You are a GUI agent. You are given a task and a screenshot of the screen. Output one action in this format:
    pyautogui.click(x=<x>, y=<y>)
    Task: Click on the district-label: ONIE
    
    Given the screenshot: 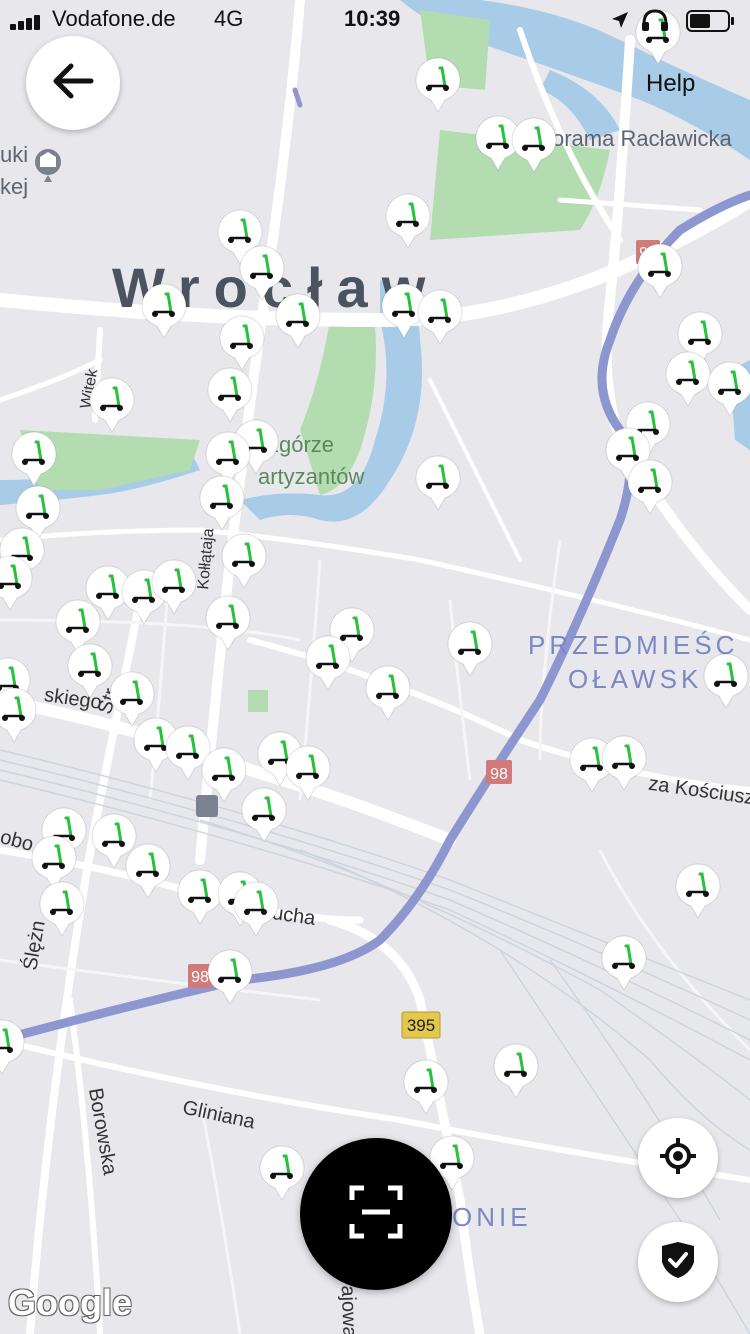 What is the action you would take?
    pyautogui.click(x=492, y=1217)
    